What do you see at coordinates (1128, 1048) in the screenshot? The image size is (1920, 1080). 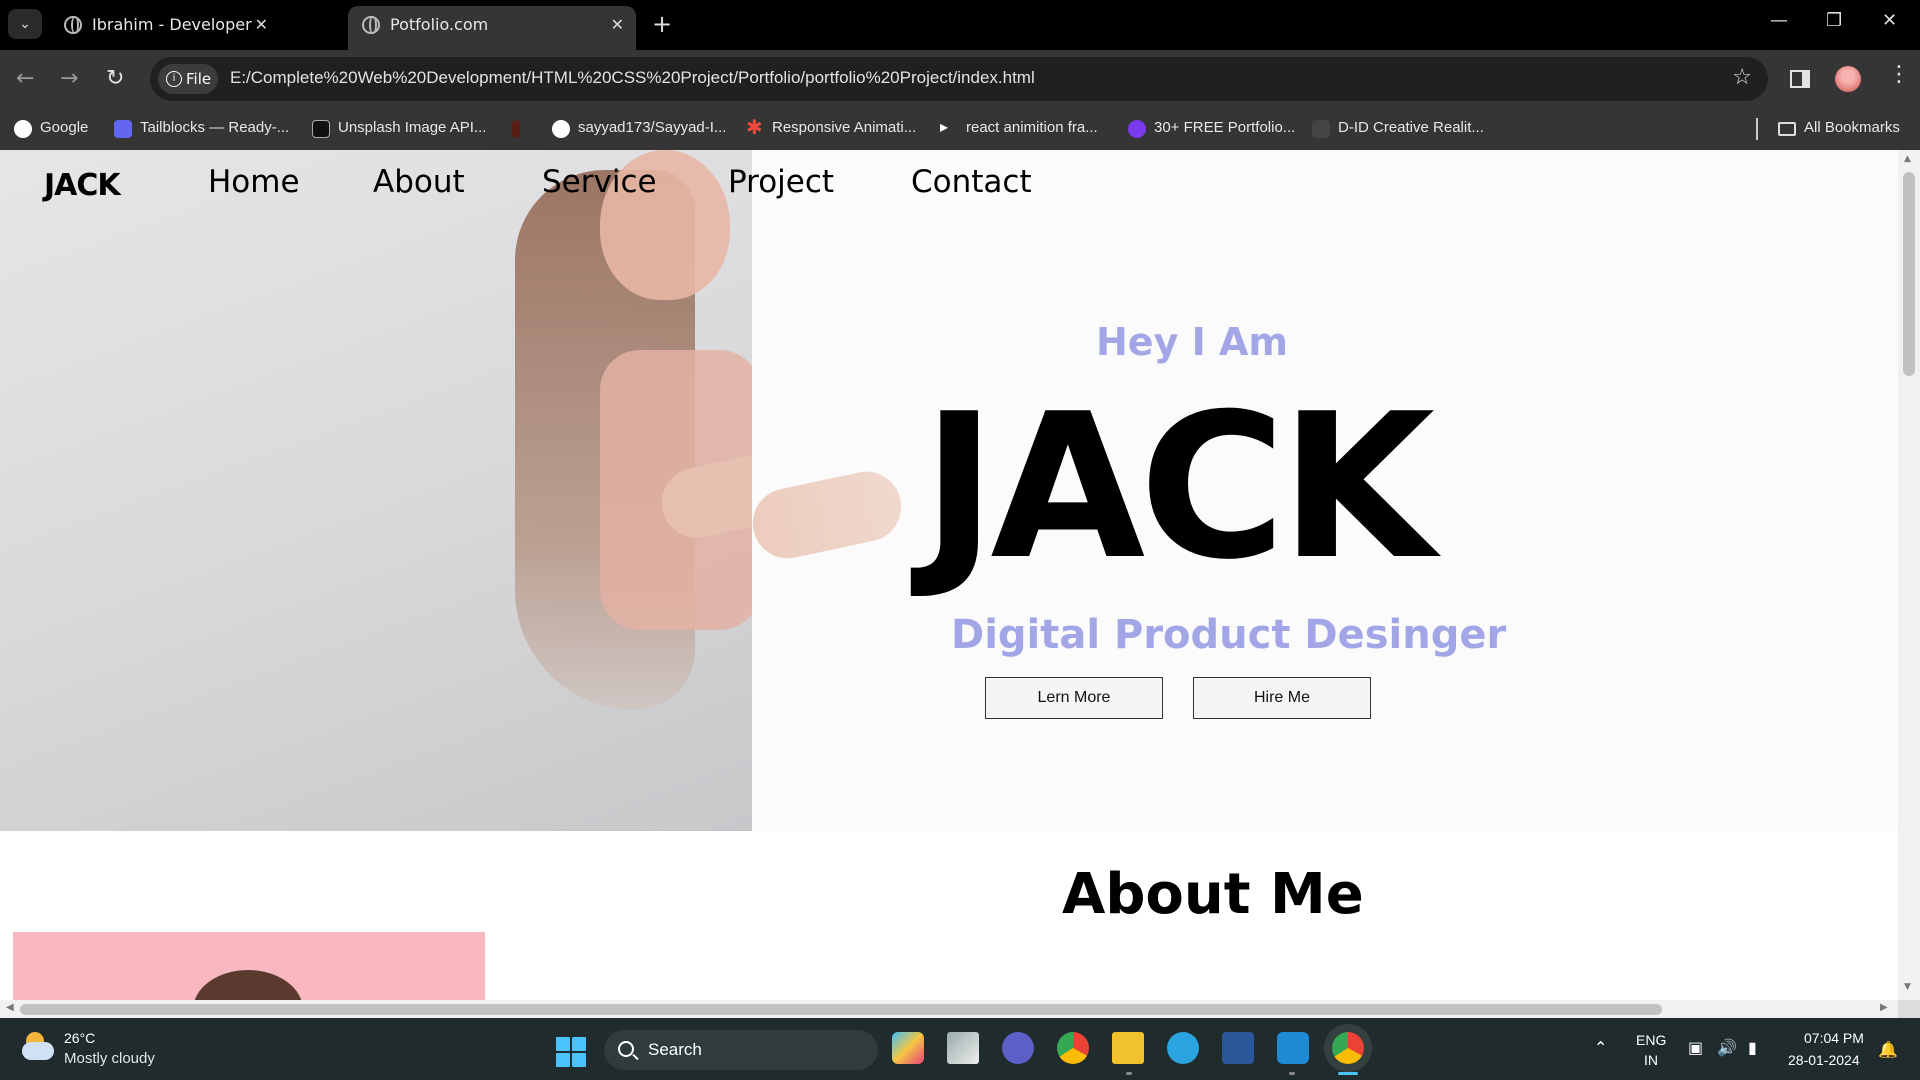 I see `file-explorer-icon` at bounding box center [1128, 1048].